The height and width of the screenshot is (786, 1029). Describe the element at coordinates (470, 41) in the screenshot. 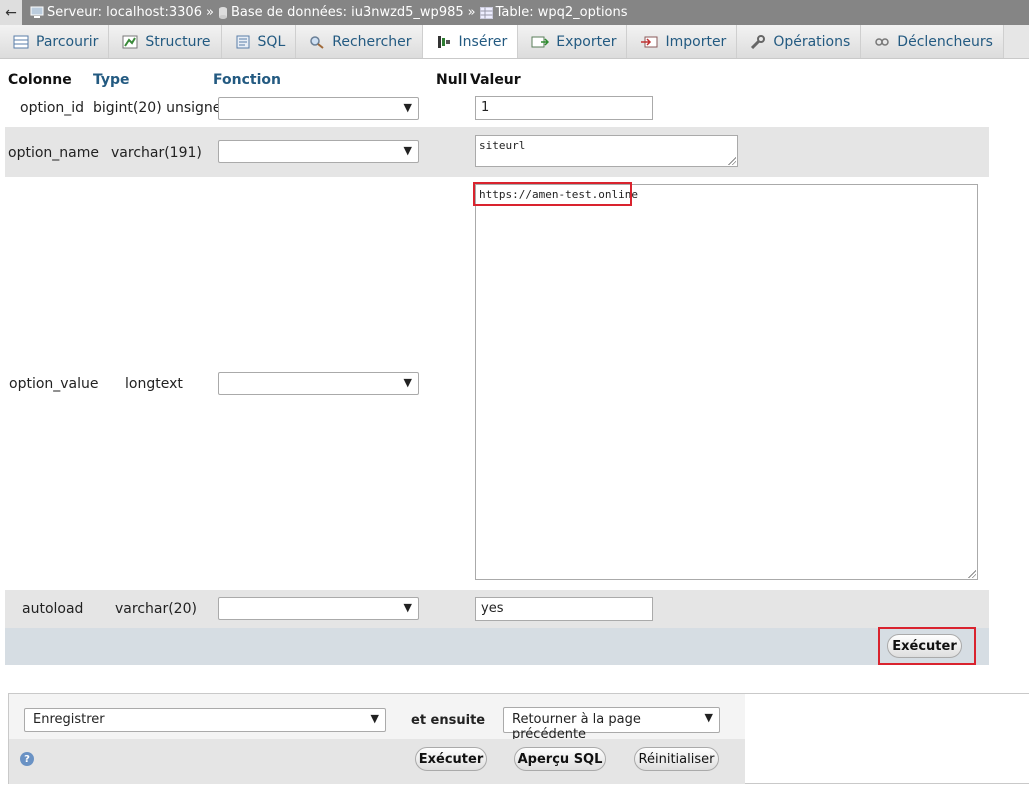

I see `tab-inserer: Insérer` at that location.